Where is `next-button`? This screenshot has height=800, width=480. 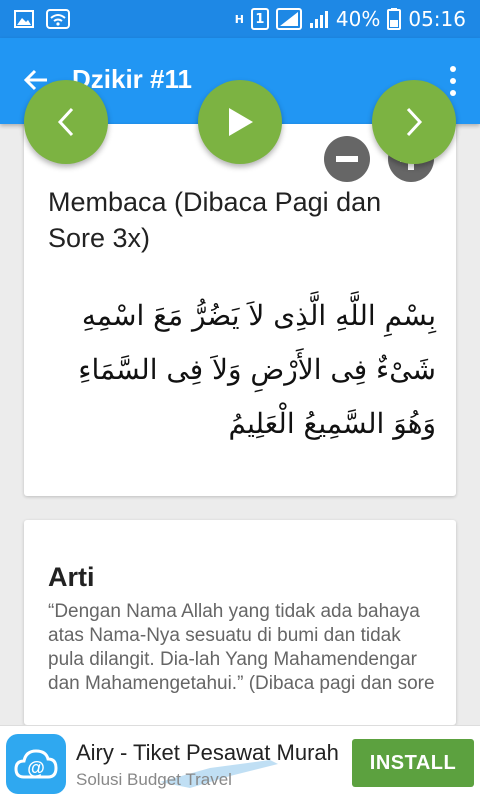
next-button is located at coordinates (414, 122).